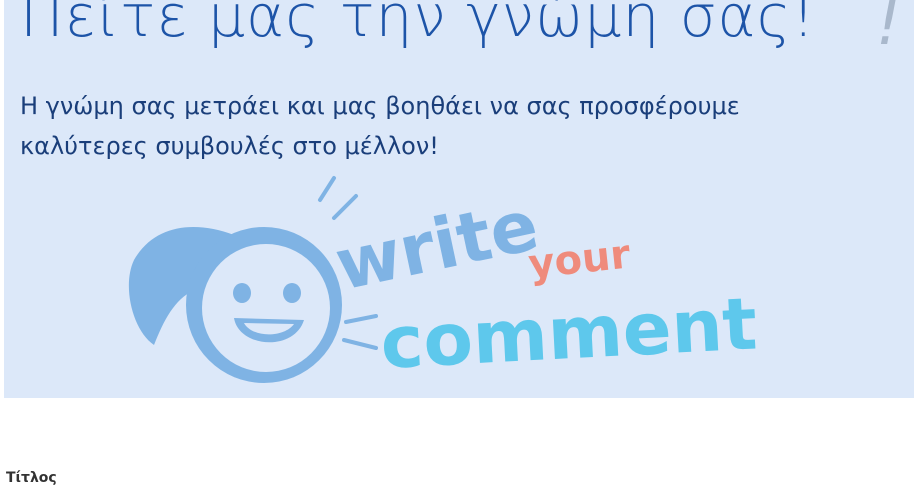 The image size is (914, 490). I want to click on girl-face-icon, so click(253, 279).